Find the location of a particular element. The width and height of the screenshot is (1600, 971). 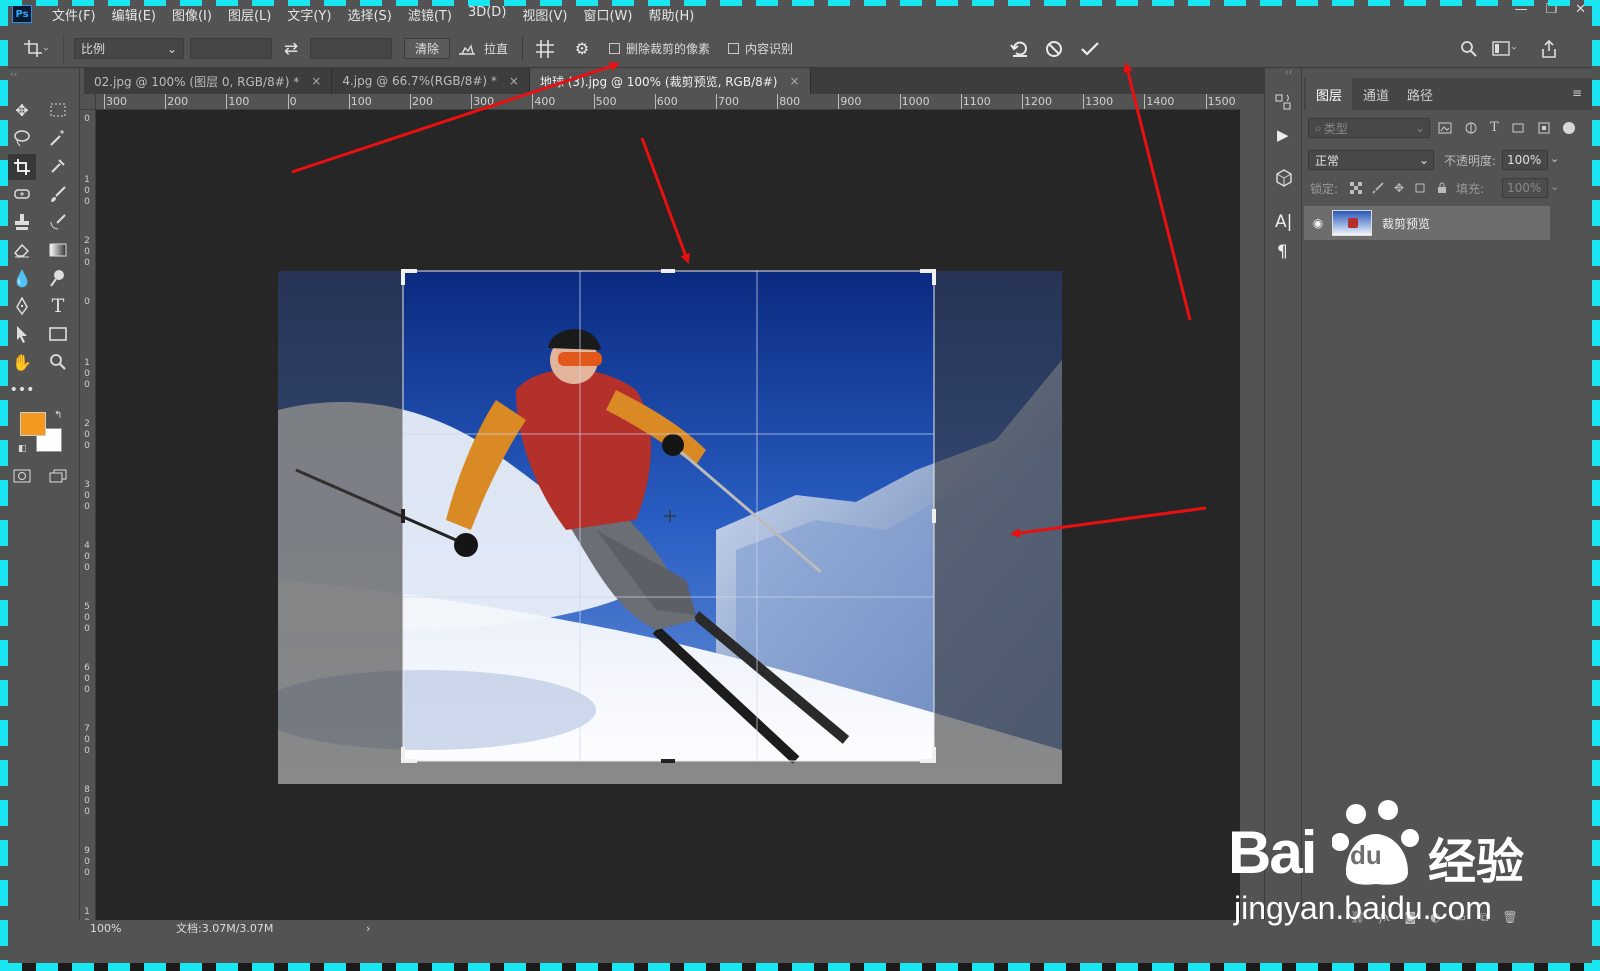

magic-wand-tool-icon is located at coordinates (58, 138).